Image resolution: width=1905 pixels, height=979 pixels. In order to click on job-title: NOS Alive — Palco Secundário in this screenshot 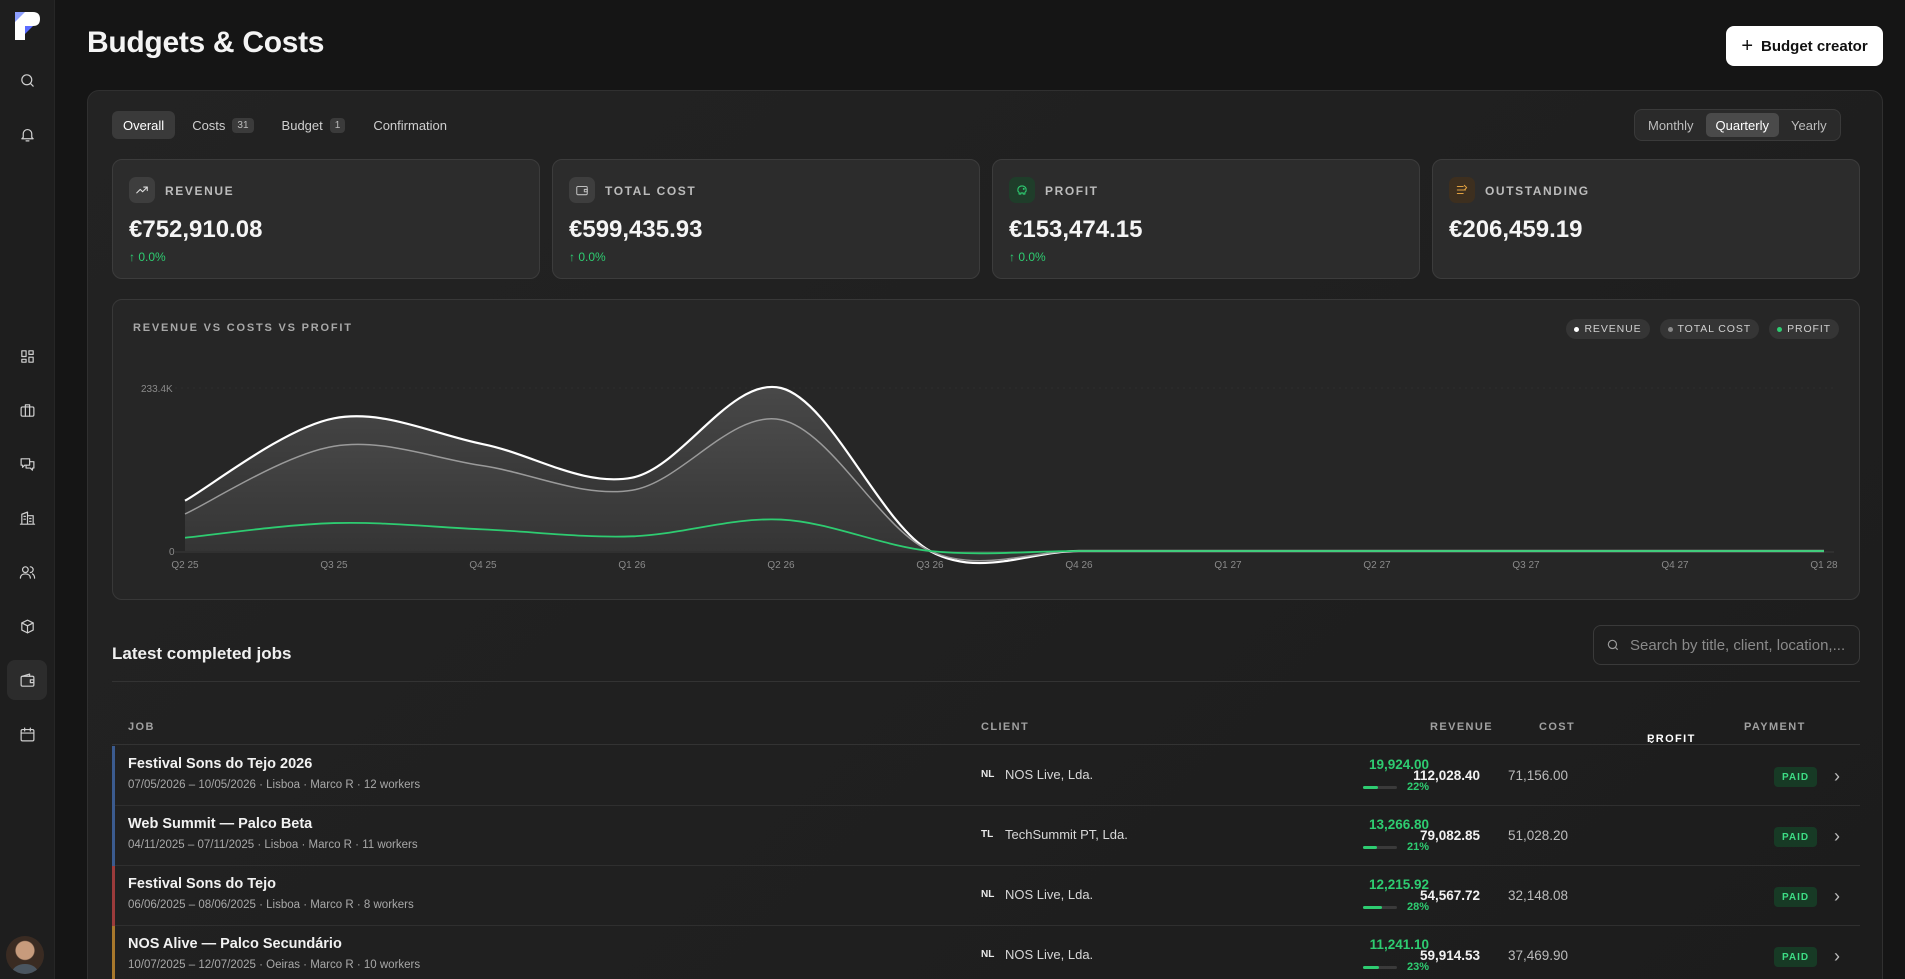, I will do `click(235, 944)`.